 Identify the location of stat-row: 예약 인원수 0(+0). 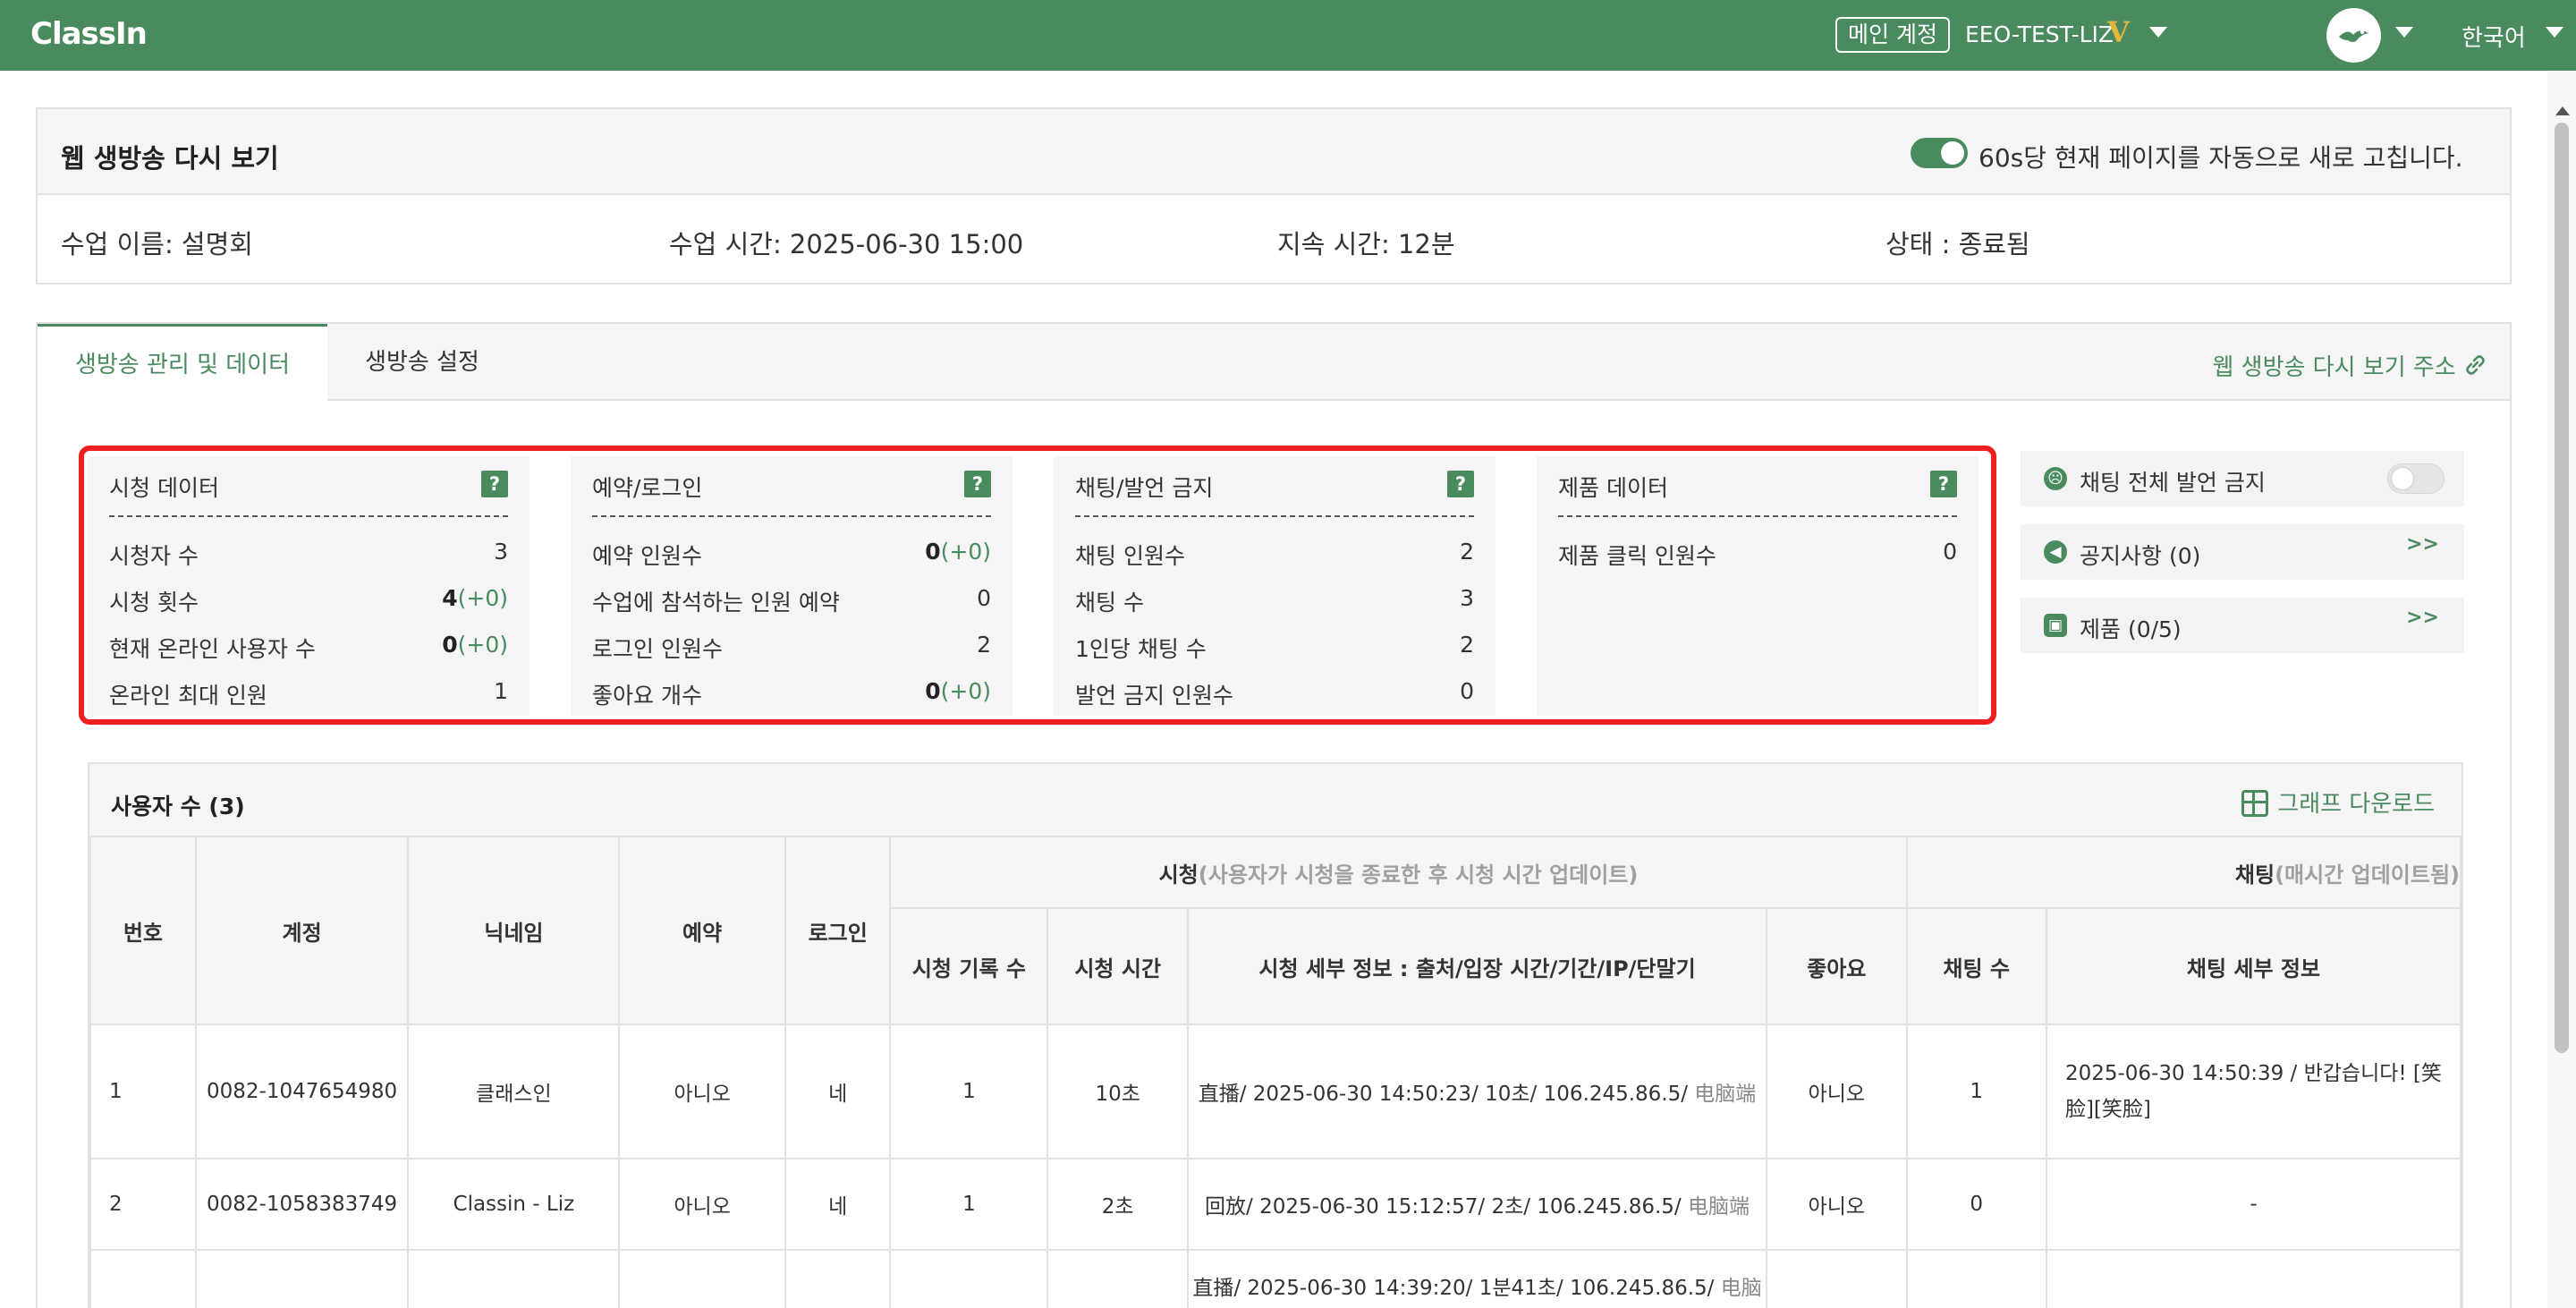
(791, 555).